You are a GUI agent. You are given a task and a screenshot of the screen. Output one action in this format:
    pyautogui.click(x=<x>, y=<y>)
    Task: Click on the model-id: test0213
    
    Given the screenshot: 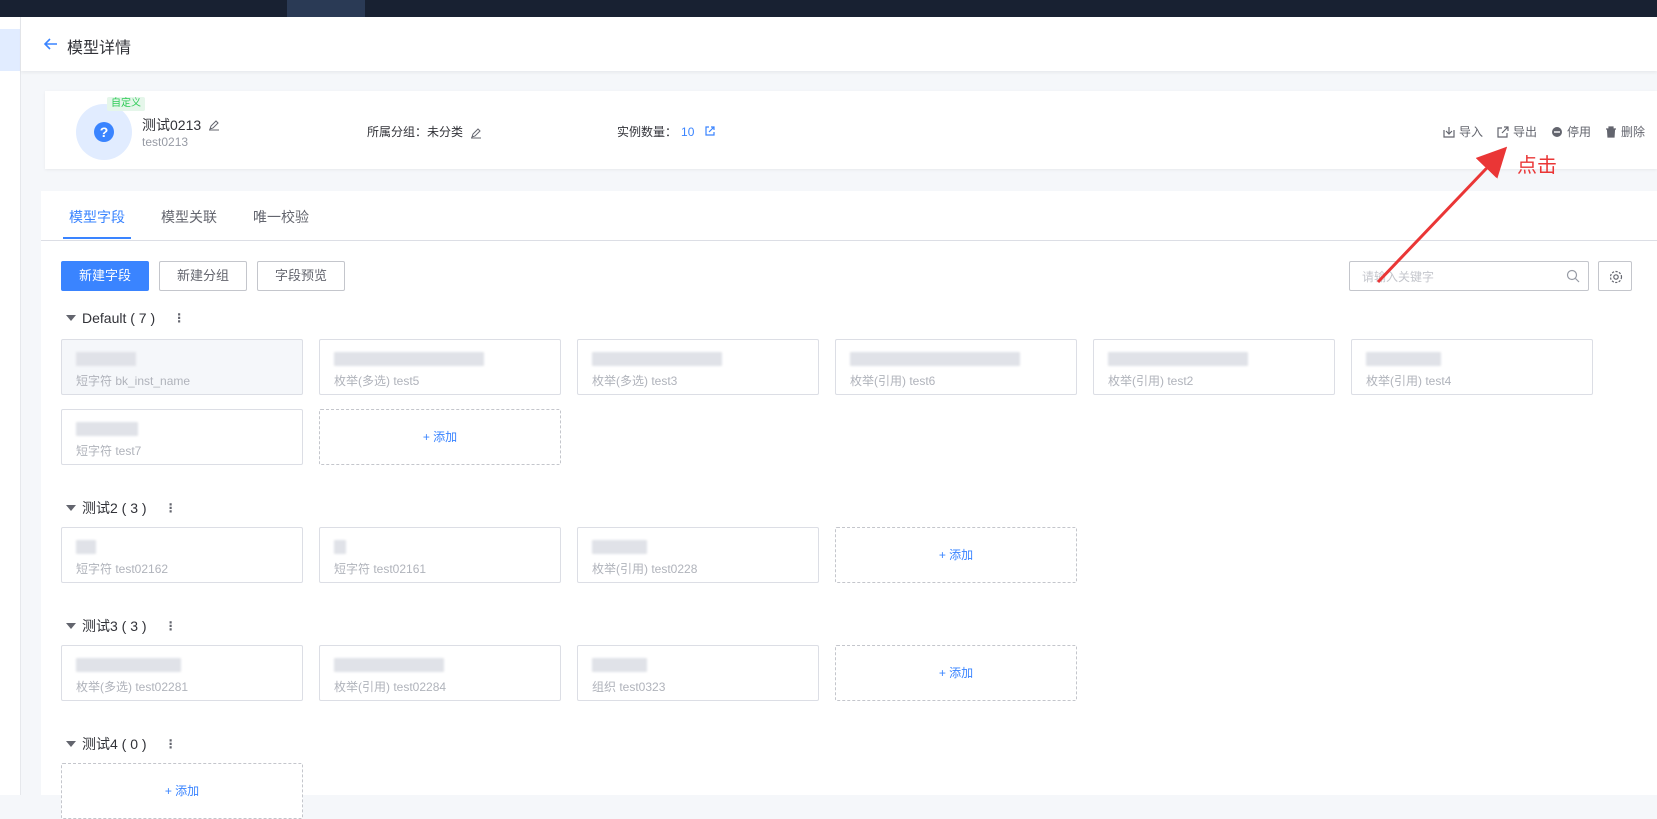 What is the action you would take?
    pyautogui.click(x=165, y=142)
    